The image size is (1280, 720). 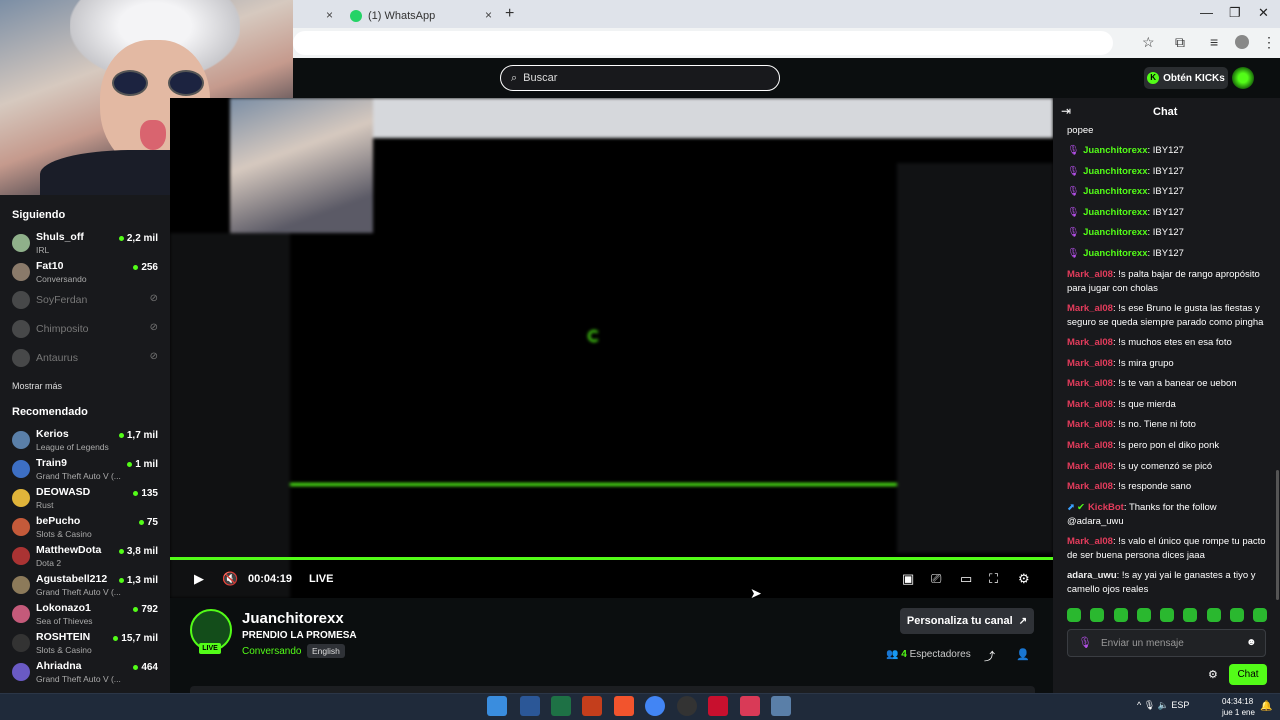 What do you see at coordinates (421, 16) in the screenshot?
I see `browser-tab-whatsapp: (1) WhatsApp ×` at bounding box center [421, 16].